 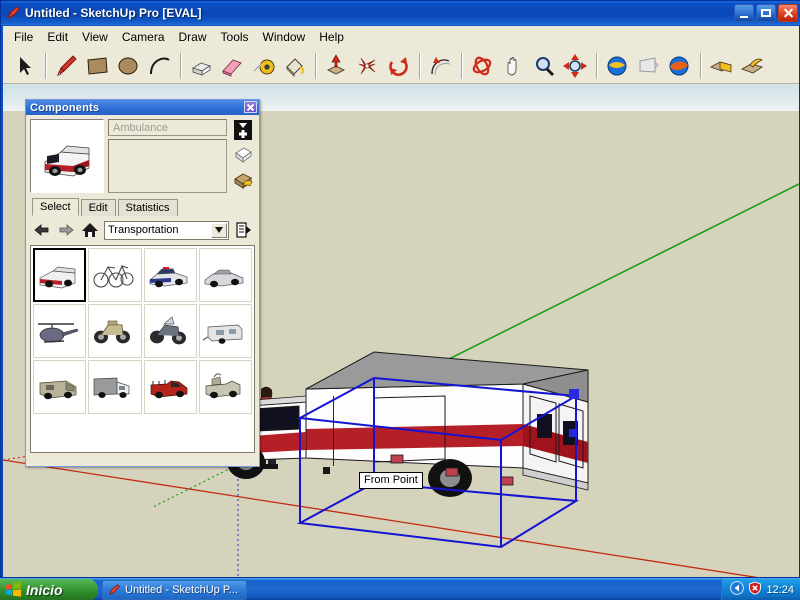 I want to click on menu-camera: Camera, so click(x=143, y=37).